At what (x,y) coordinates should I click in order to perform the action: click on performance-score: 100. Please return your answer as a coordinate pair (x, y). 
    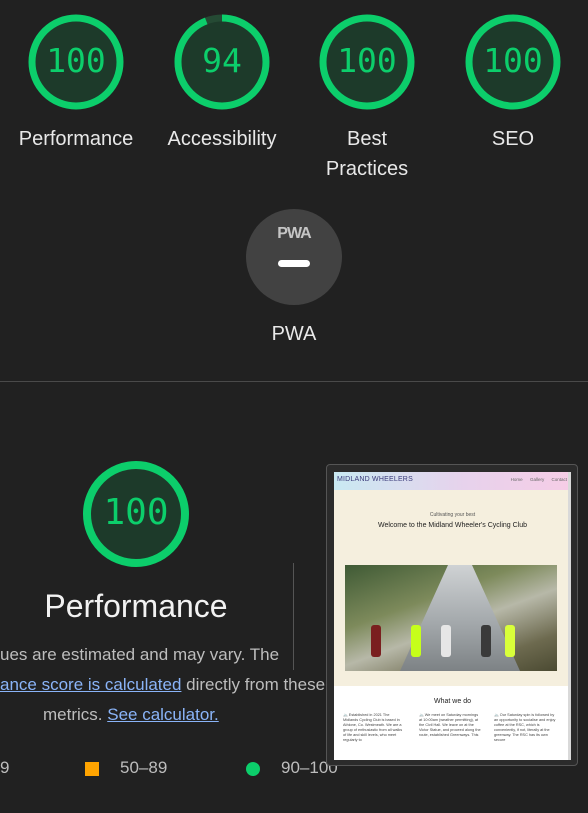
    Looking at the image, I should click on (76, 60).